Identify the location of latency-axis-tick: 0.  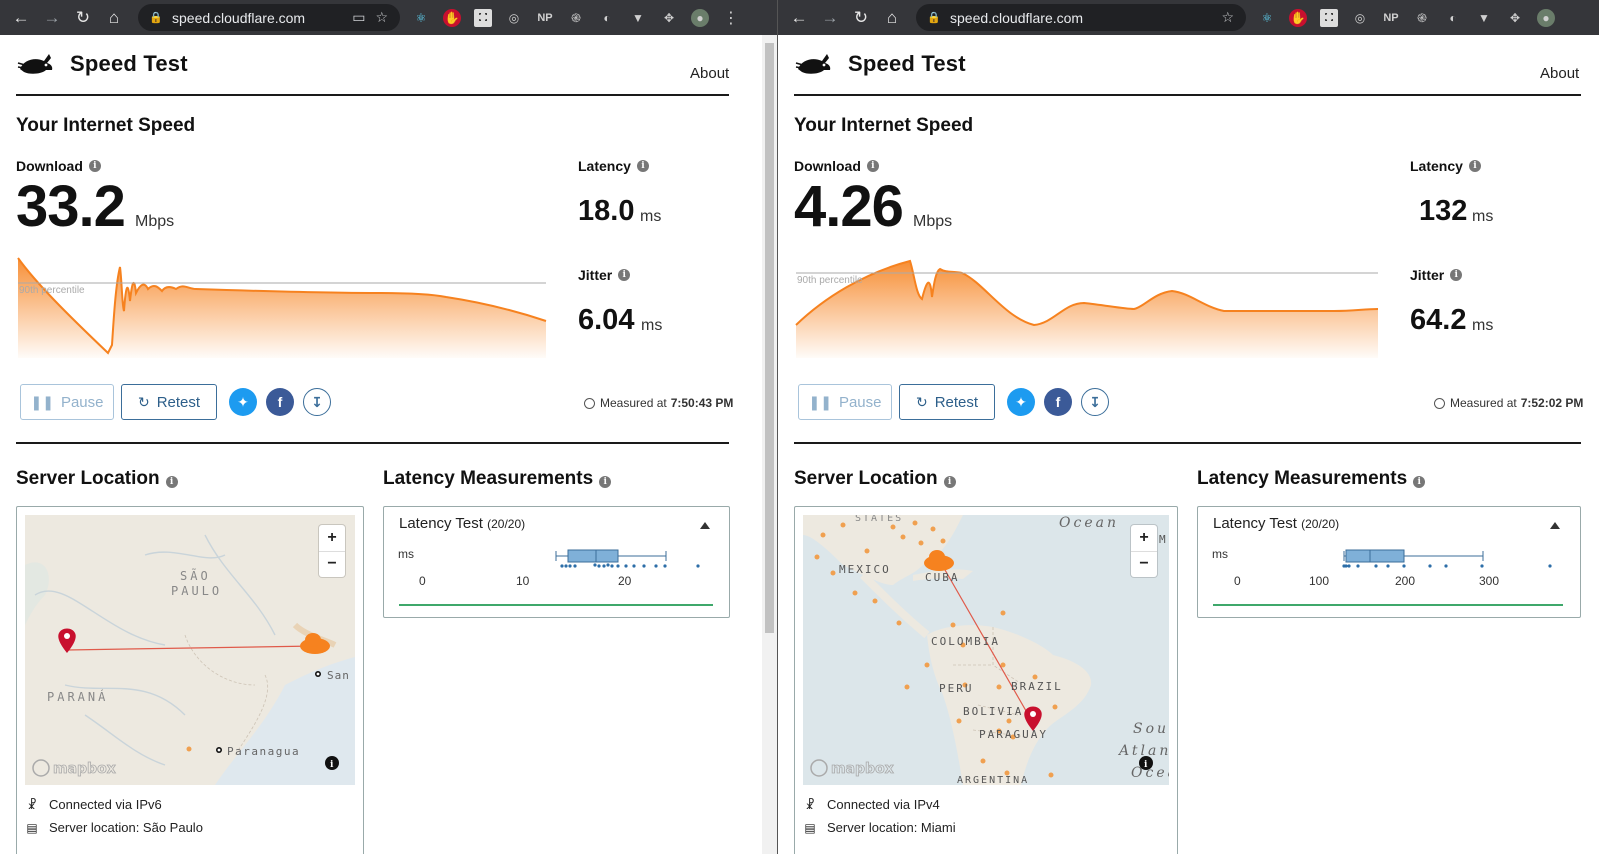
(1237, 581).